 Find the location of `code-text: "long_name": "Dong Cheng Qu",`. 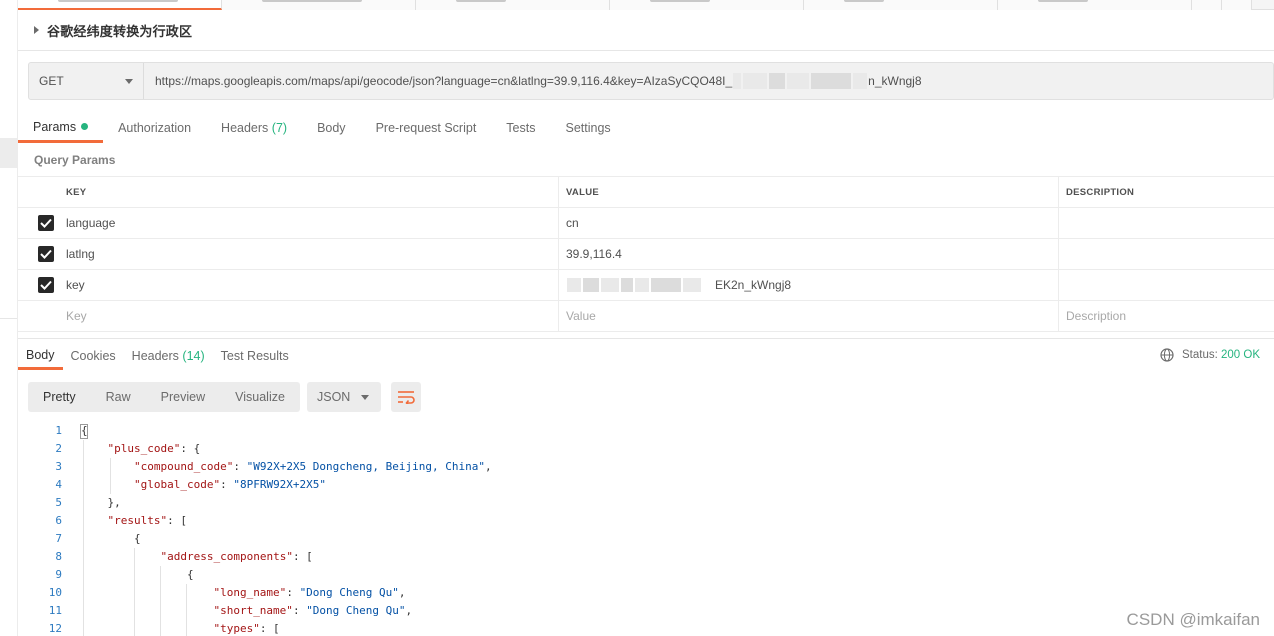

code-text: "long_name": "Dong Cheng Qu", is located at coordinates (309, 592).